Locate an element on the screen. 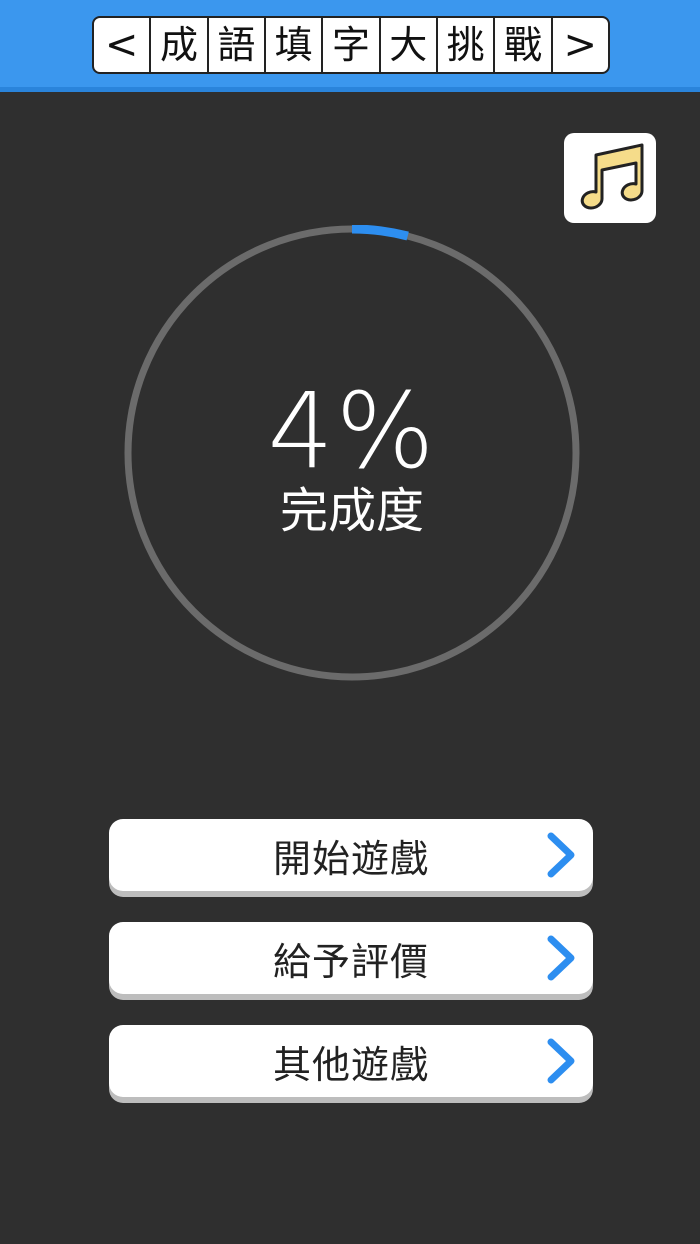  prev-button: < is located at coordinates (123, 45).